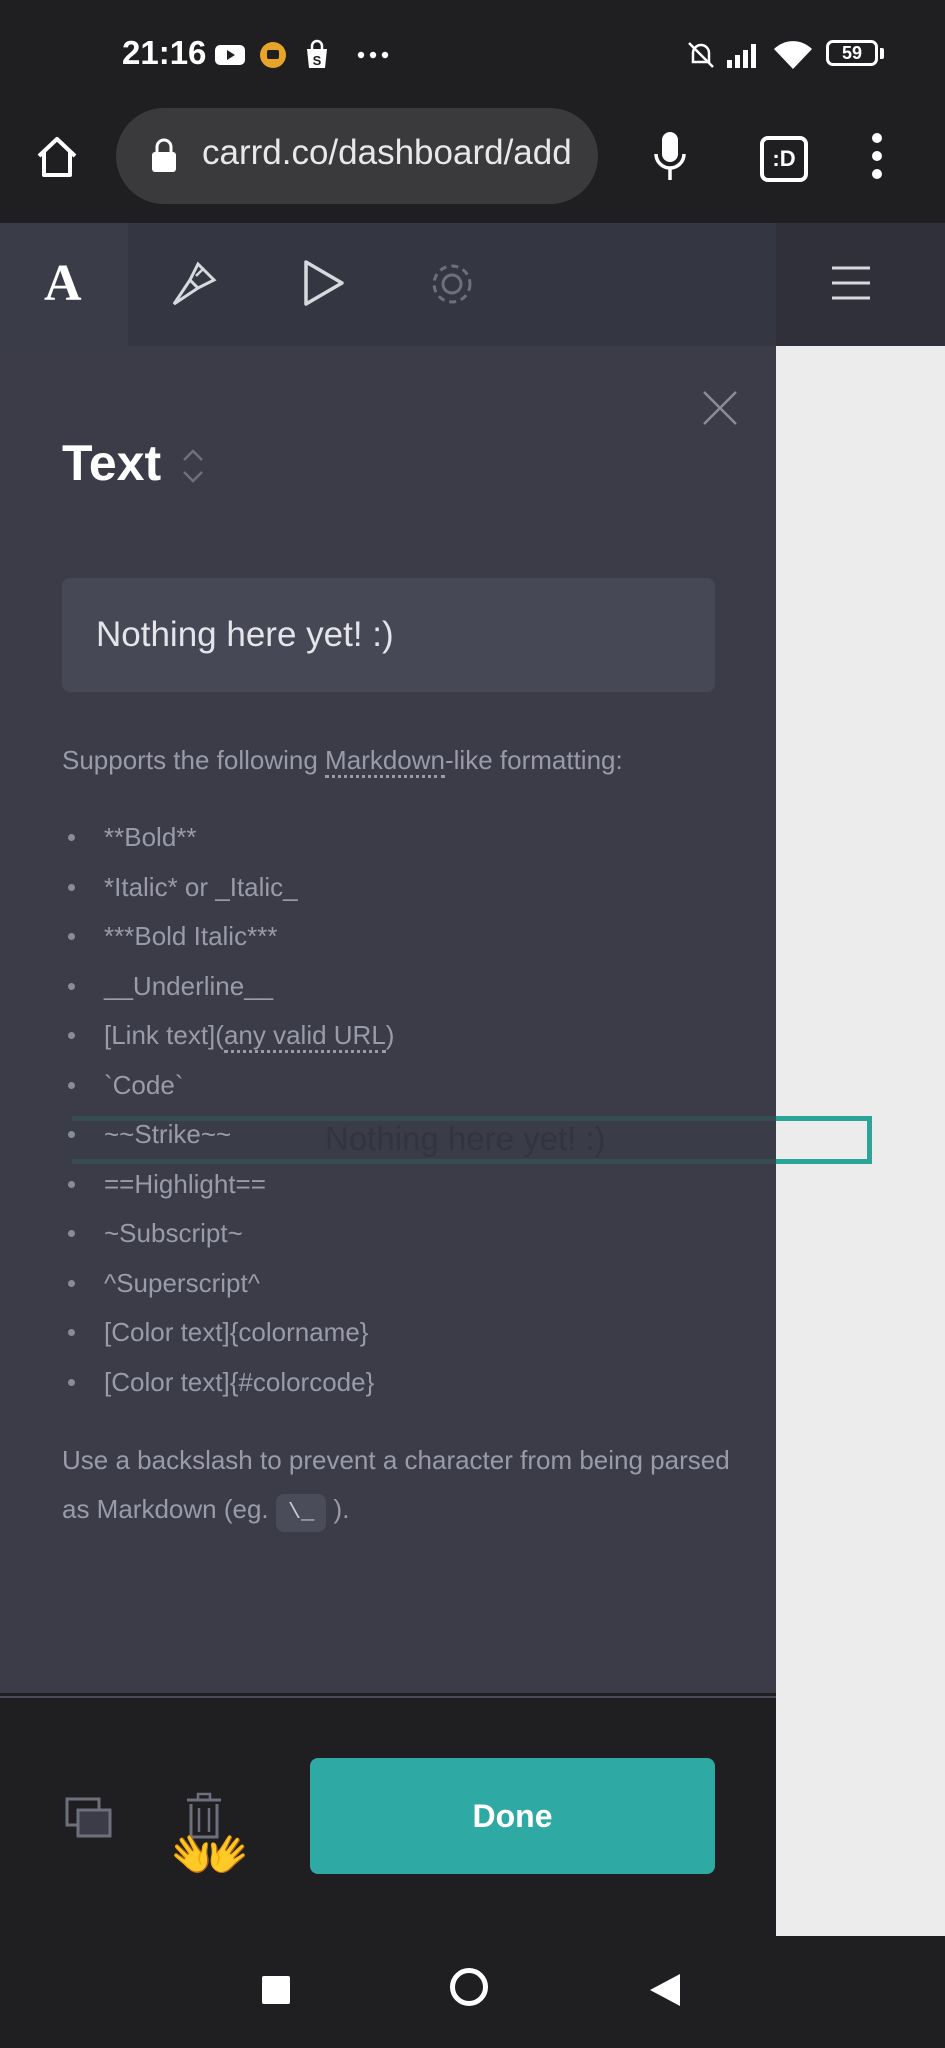 The height and width of the screenshot is (2048, 945). Describe the element at coordinates (373, 55) in the screenshot. I see `more-dots-icon` at that location.